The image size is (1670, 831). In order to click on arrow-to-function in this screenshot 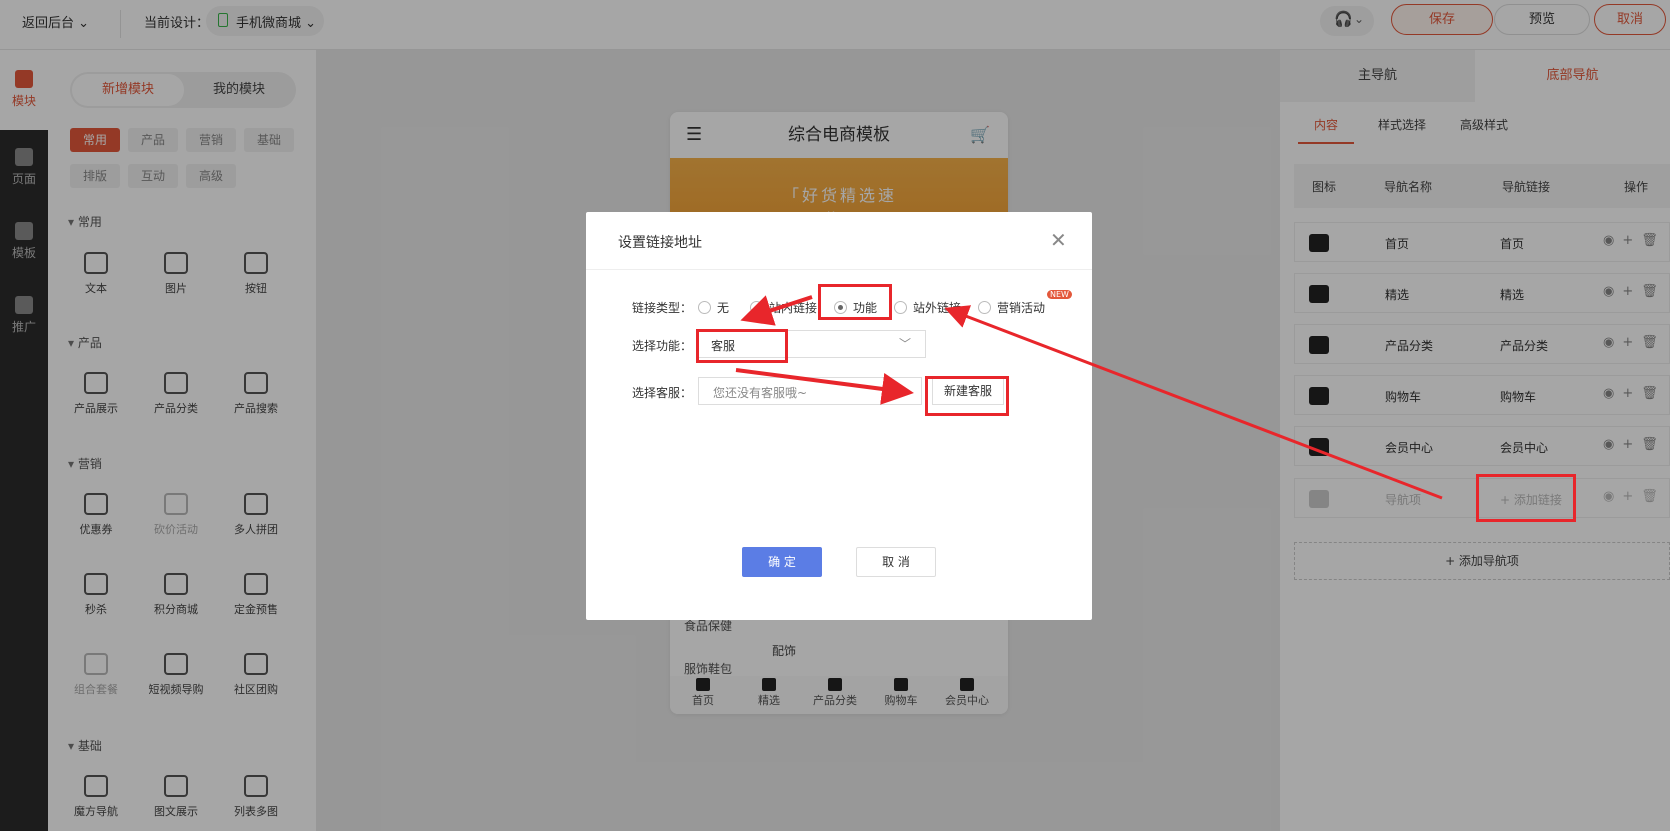, I will do `click(776, 310)`.